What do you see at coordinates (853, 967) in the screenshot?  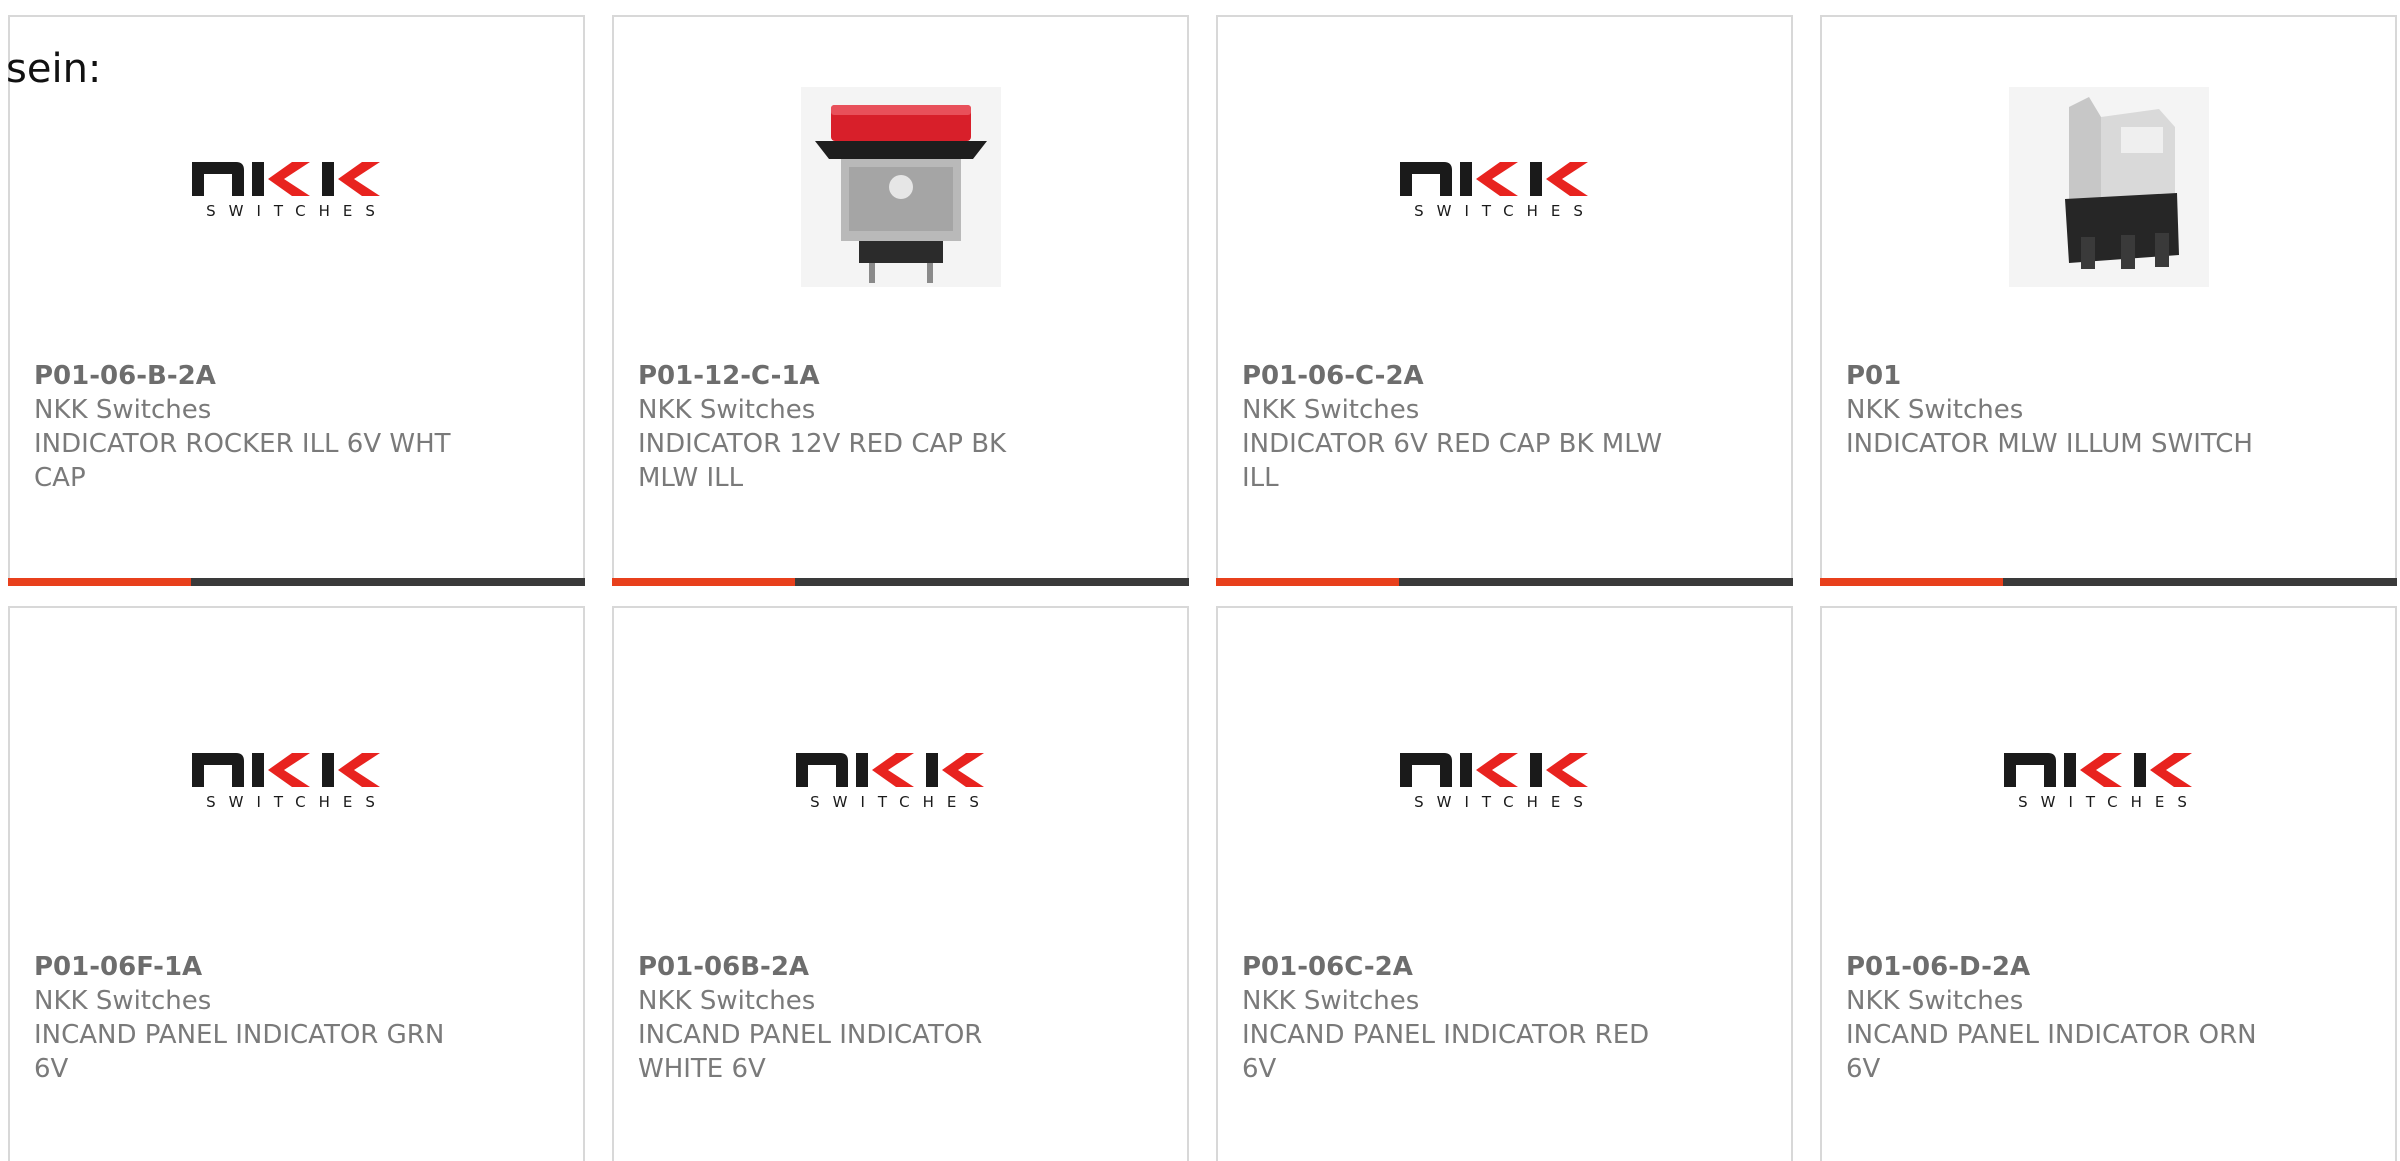 I see `part-number: P01-06B-2A` at bounding box center [853, 967].